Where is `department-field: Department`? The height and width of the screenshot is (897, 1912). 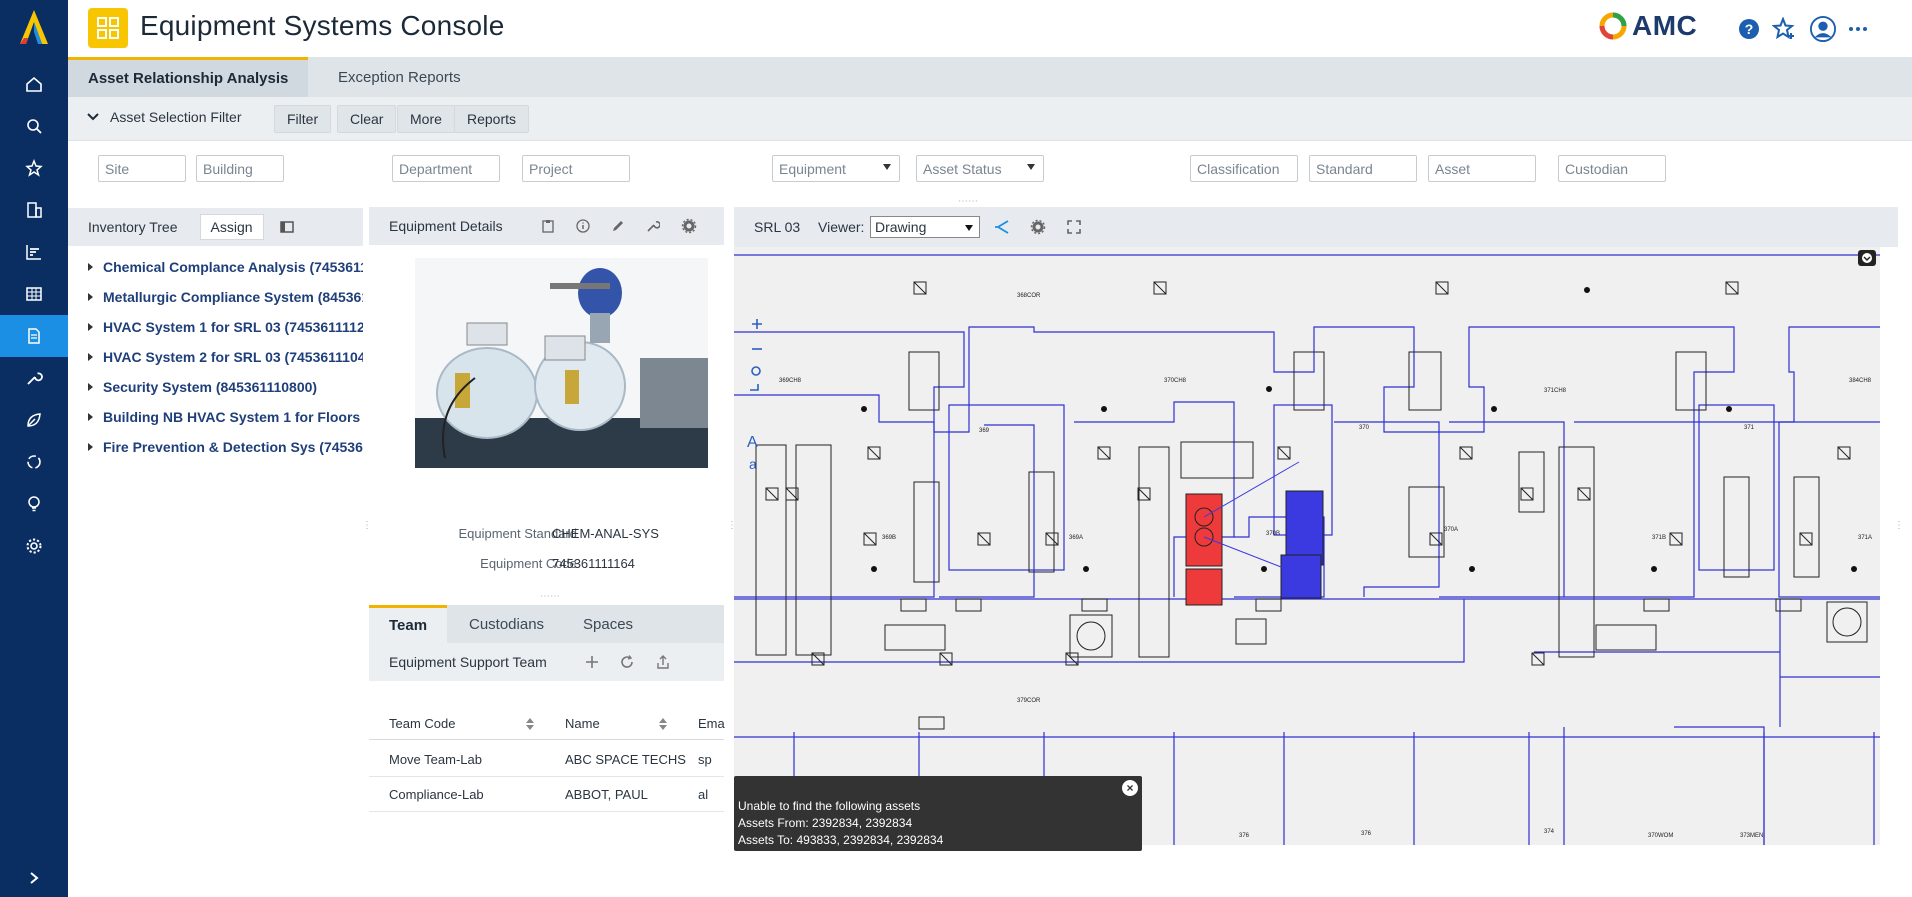 department-field: Department is located at coordinates (446, 168).